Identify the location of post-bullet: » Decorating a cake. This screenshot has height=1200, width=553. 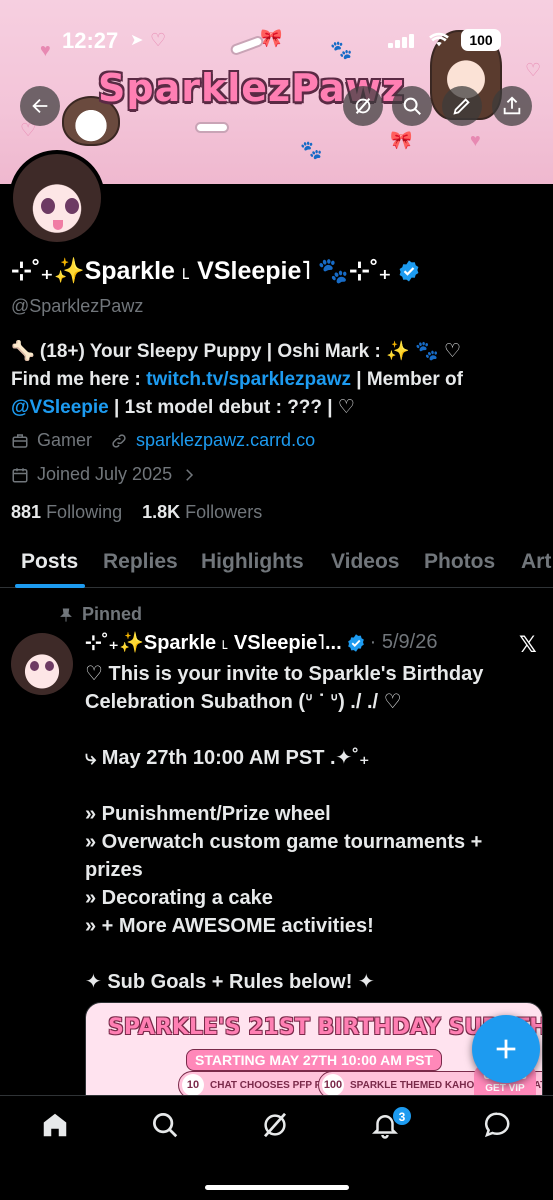
(179, 898).